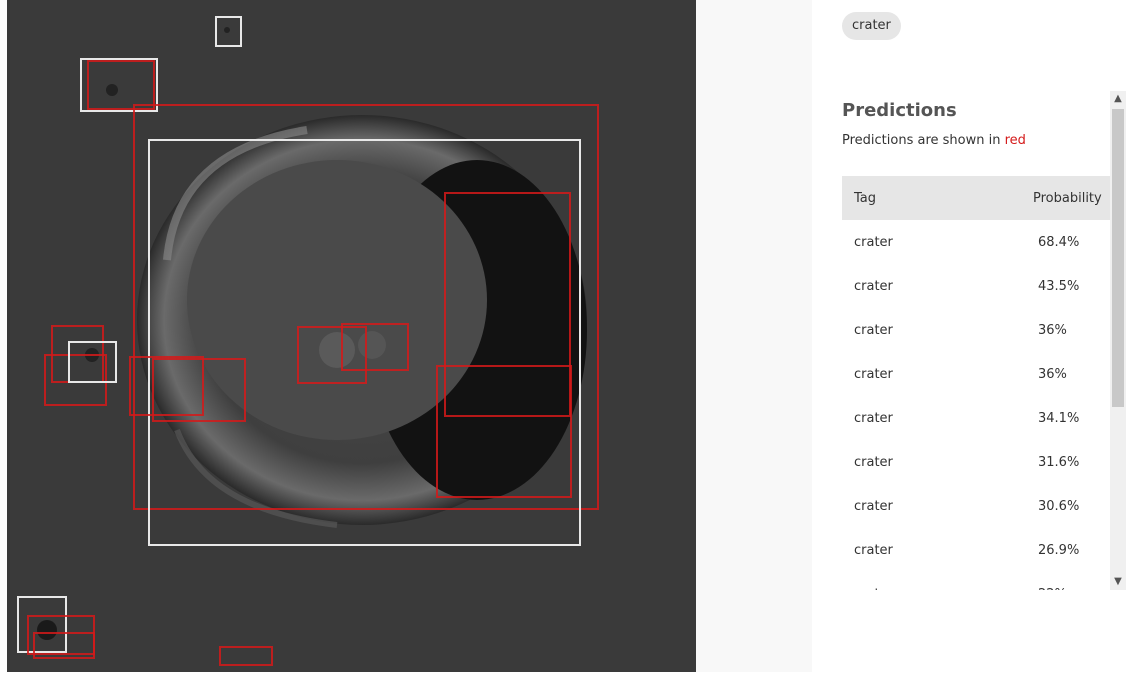  I want to click on prediction-row: crater 31.6%, so click(976, 462).